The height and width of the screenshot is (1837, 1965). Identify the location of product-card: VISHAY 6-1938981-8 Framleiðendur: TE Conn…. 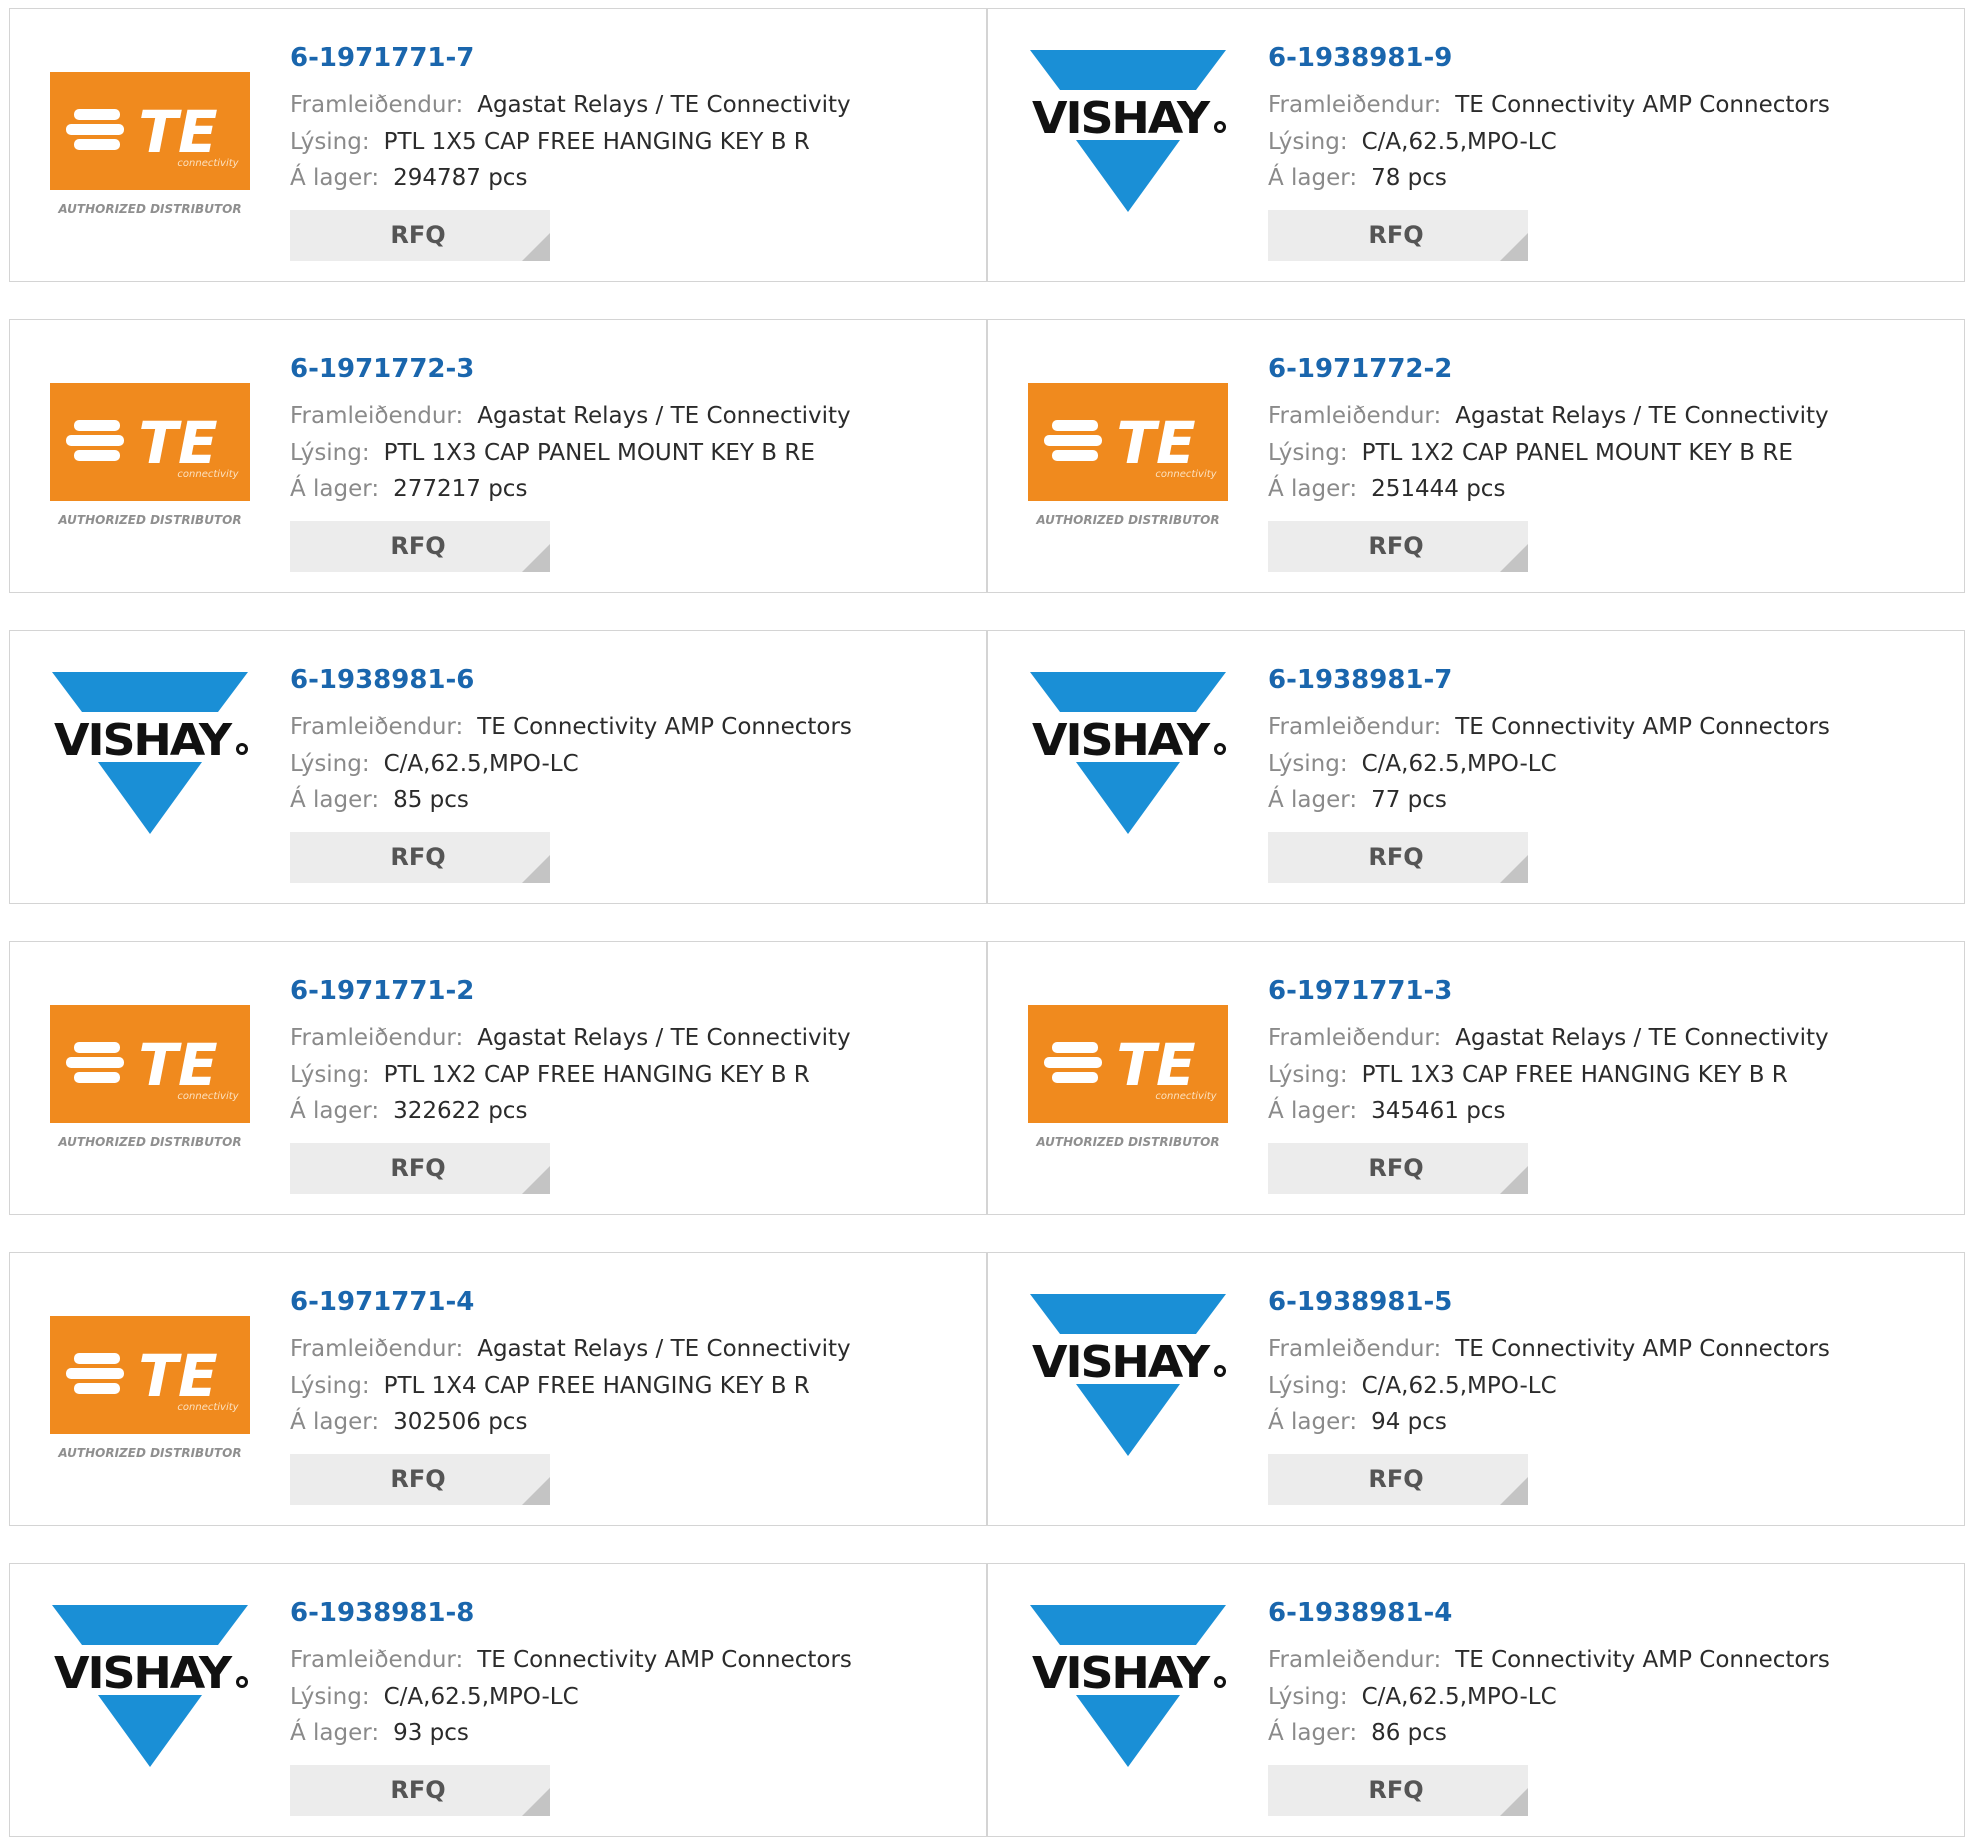
(498, 1700).